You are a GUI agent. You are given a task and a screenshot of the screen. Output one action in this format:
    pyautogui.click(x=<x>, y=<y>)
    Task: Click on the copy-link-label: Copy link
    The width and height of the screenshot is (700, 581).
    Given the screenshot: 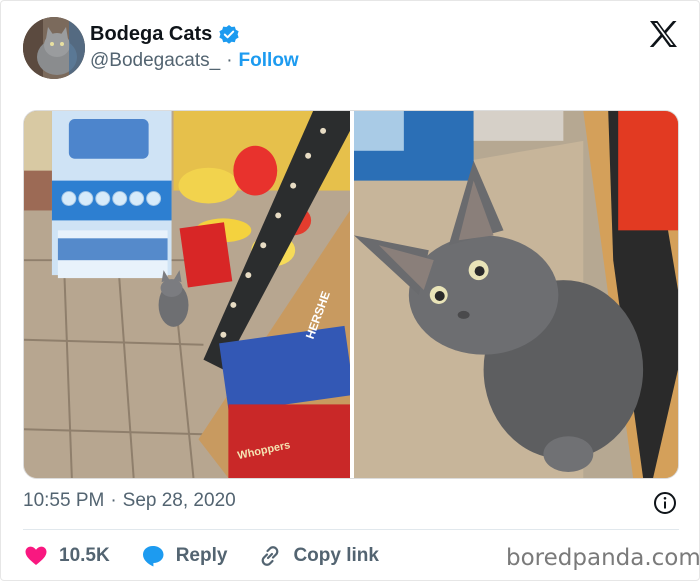 What is the action you would take?
    pyautogui.click(x=336, y=555)
    